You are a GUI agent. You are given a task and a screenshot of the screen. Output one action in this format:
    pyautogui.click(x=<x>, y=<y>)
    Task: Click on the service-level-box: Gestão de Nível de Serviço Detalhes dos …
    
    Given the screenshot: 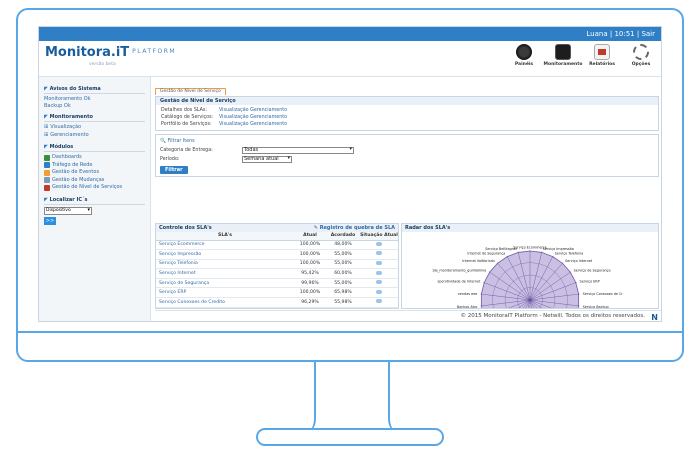 What is the action you would take?
    pyautogui.click(x=407, y=113)
    